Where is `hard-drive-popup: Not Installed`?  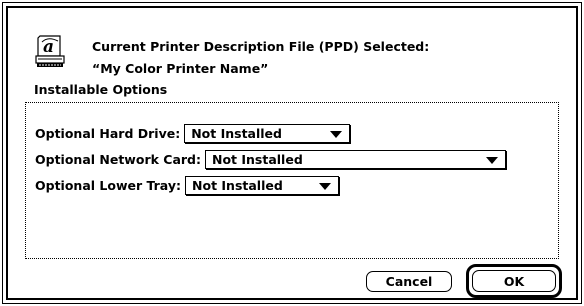
hard-drive-popup: Not Installed is located at coordinates (267, 133).